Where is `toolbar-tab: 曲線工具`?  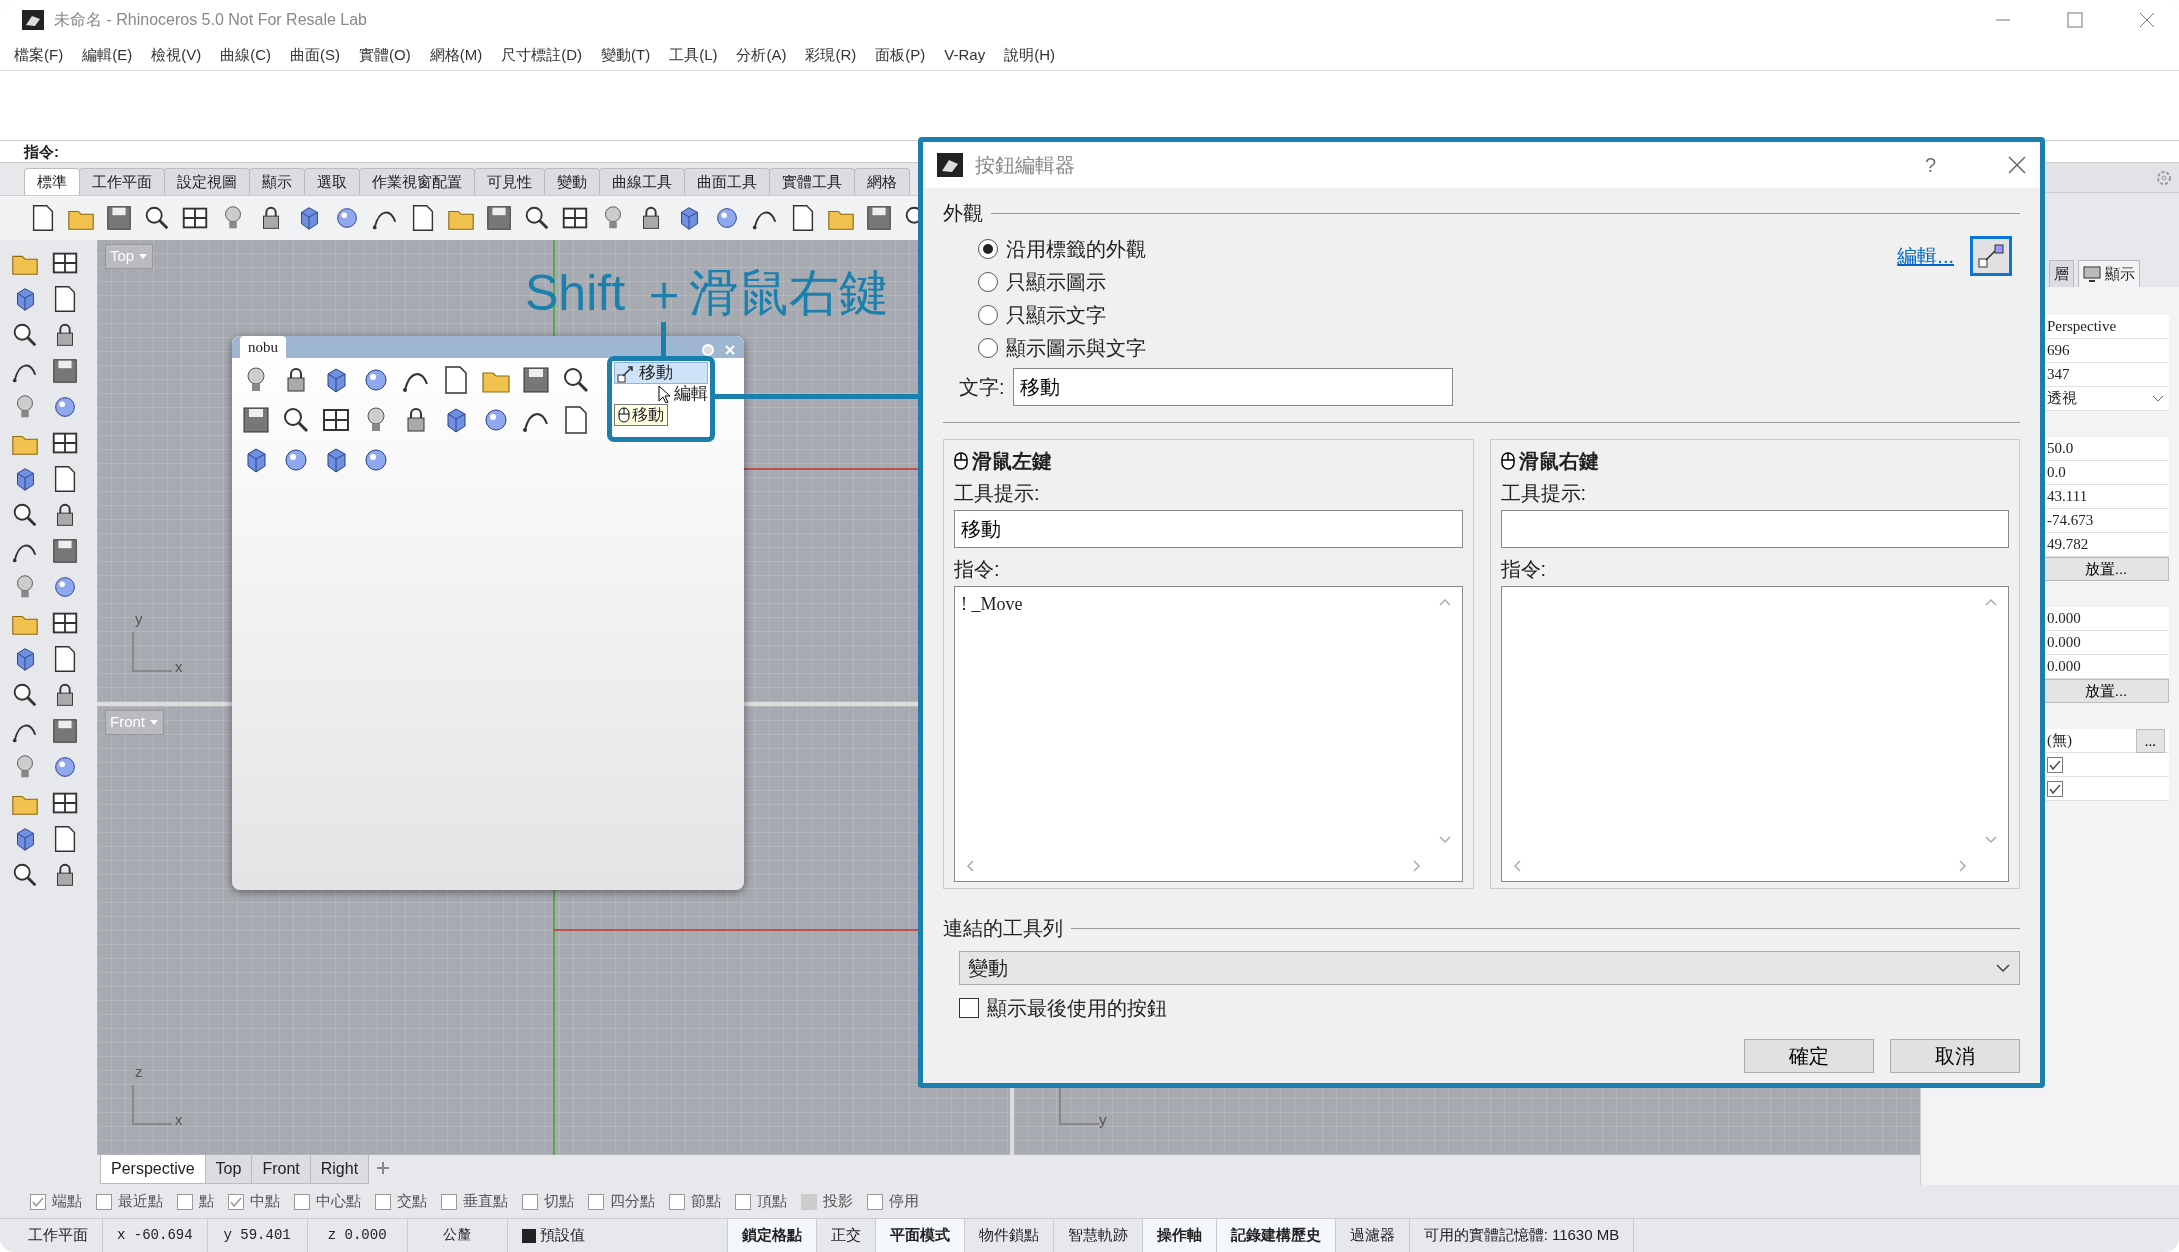
toolbar-tab: 曲線工具 is located at coordinates (642, 181).